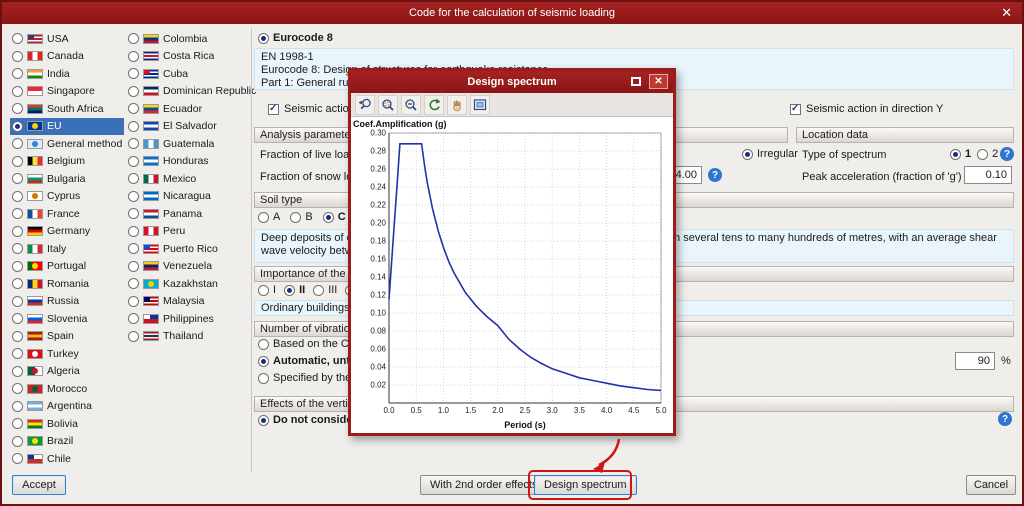  Describe the element at coordinates (151, 213) in the screenshot. I see `flag-icon-panama` at that location.